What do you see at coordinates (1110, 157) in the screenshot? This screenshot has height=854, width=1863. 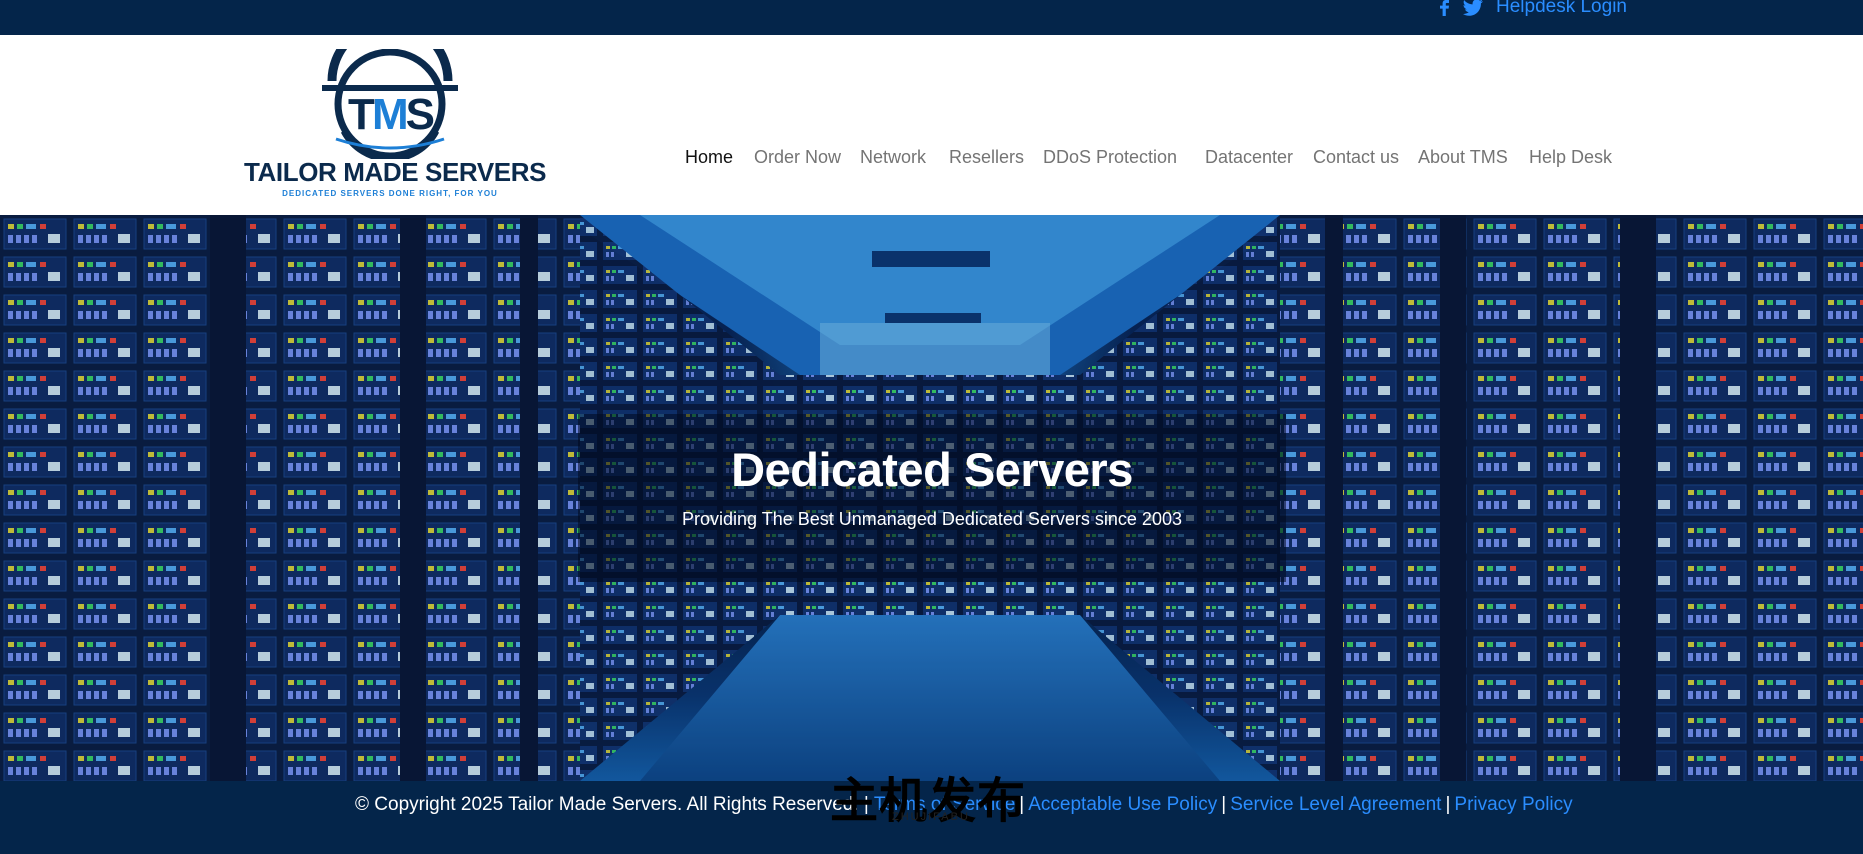 I see `nav-ddos-protection: DDoS Protection` at bounding box center [1110, 157].